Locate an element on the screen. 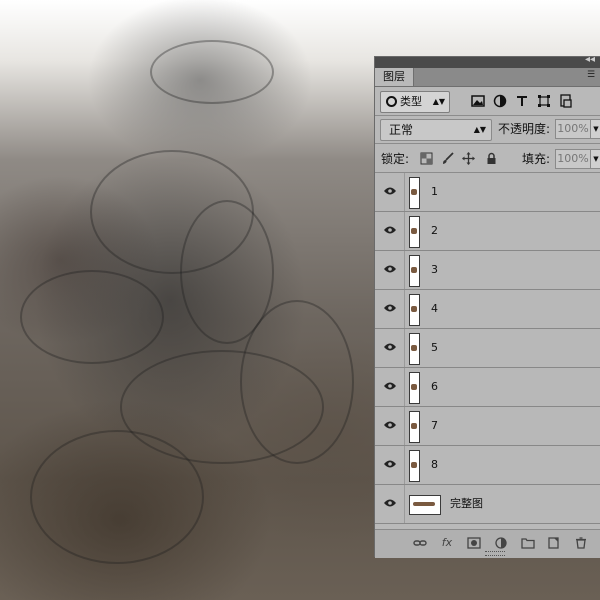  mask-icon is located at coordinates (474, 543).